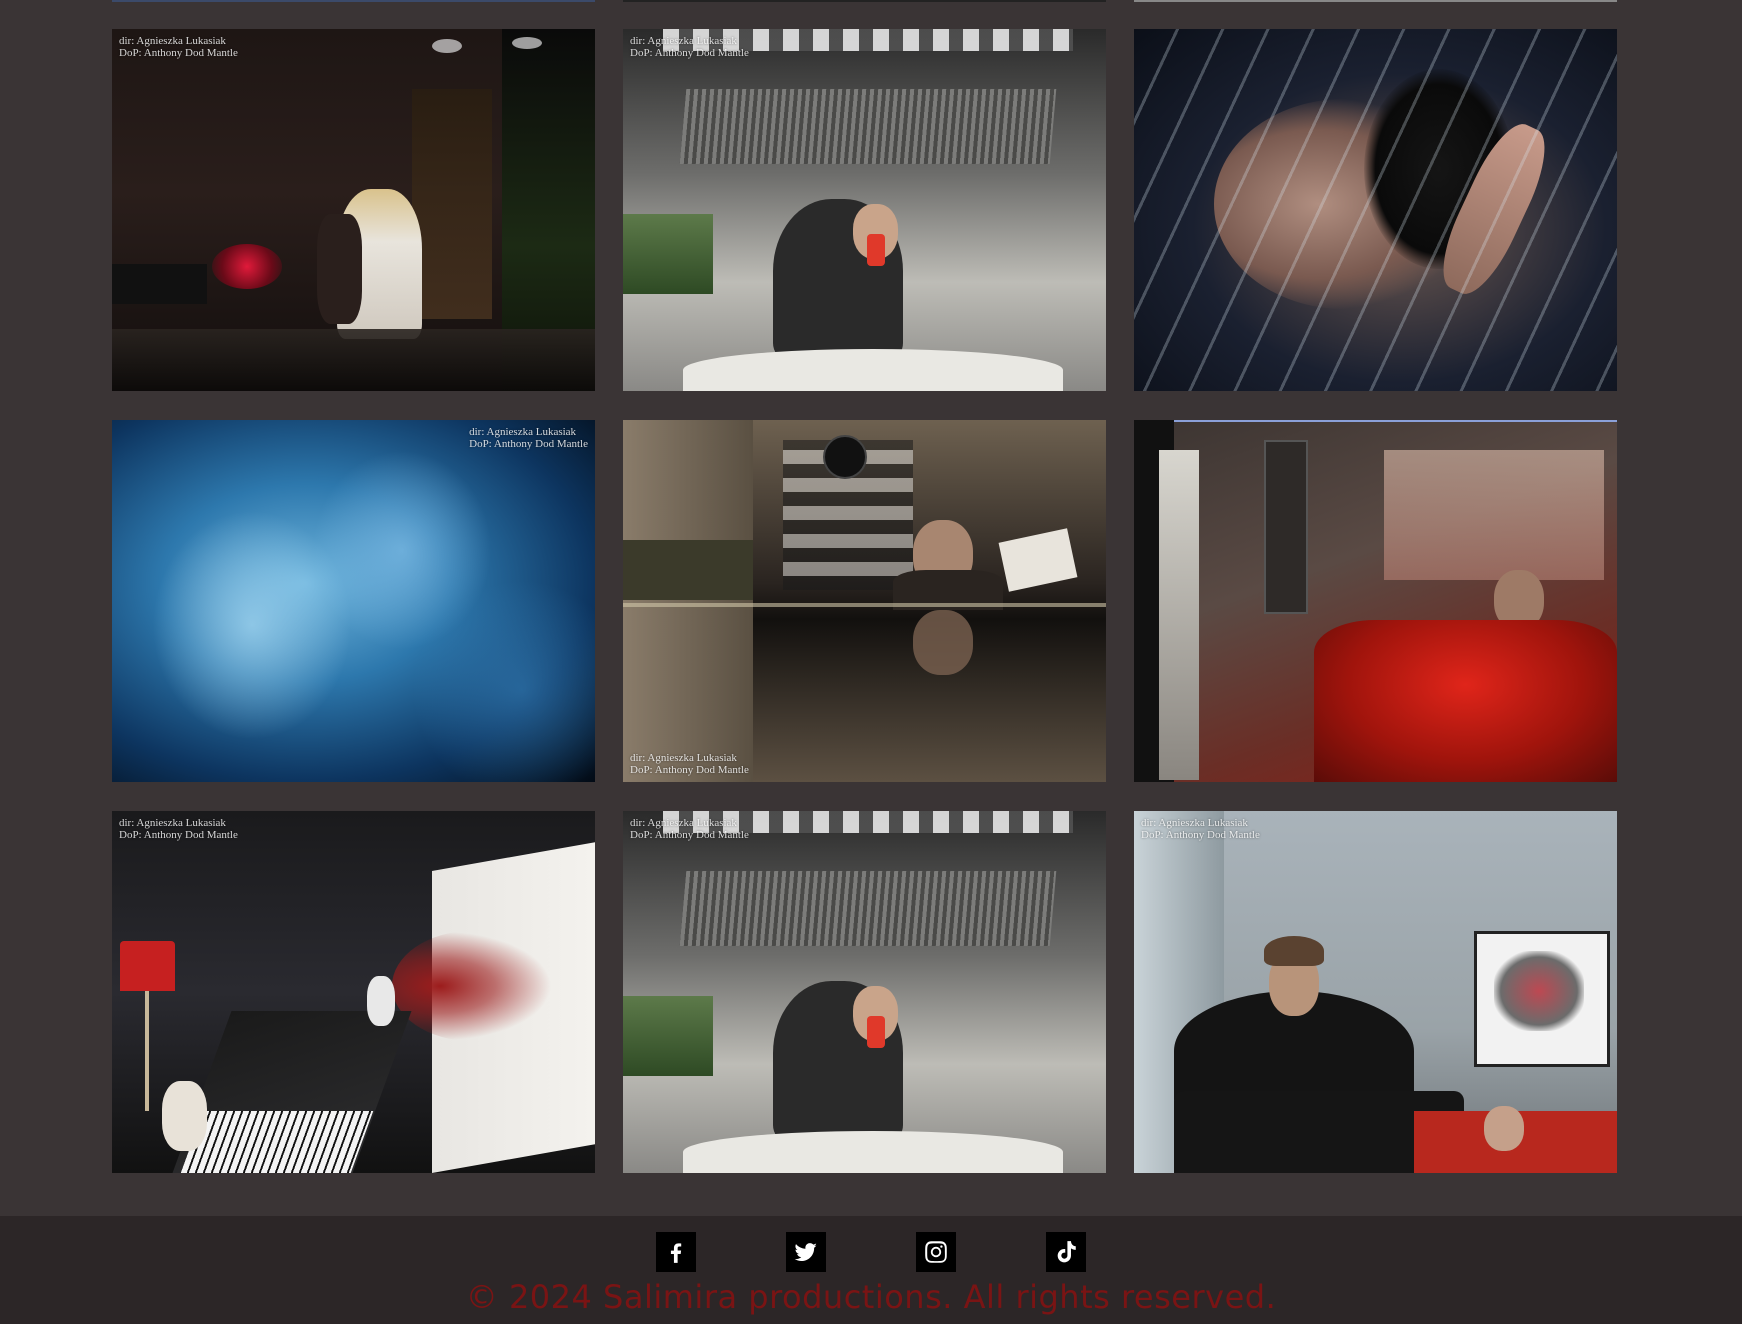 This screenshot has width=1742, height=1324. Describe the element at coordinates (871, 1) in the screenshot. I see `previous-row-edge` at that location.